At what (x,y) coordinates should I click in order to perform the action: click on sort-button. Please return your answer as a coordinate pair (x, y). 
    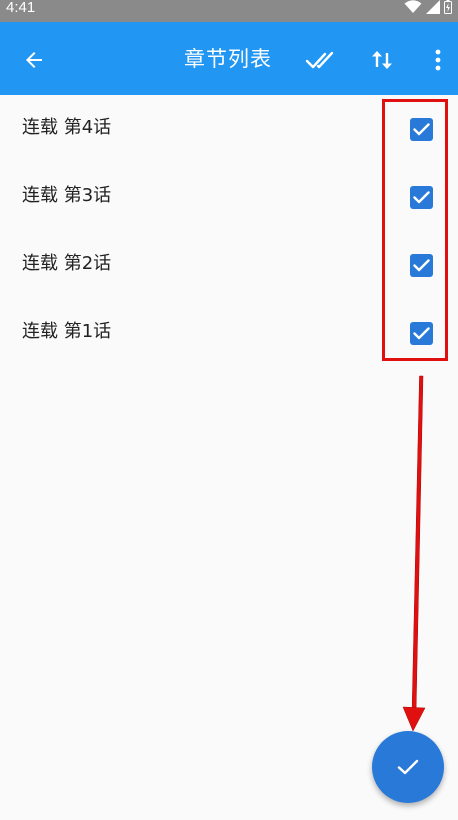
    Looking at the image, I should click on (382, 60).